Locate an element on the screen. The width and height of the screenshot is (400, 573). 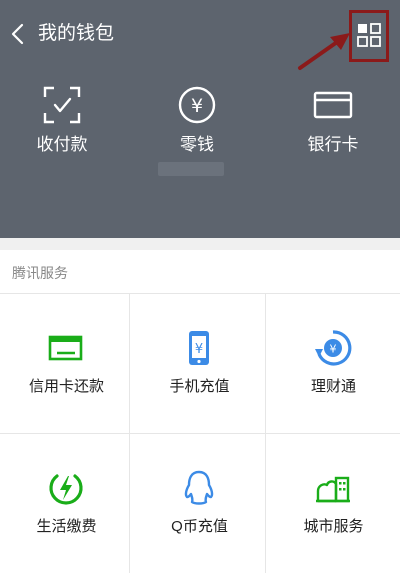
service-city-service: 城市服务 is located at coordinates (333, 503).